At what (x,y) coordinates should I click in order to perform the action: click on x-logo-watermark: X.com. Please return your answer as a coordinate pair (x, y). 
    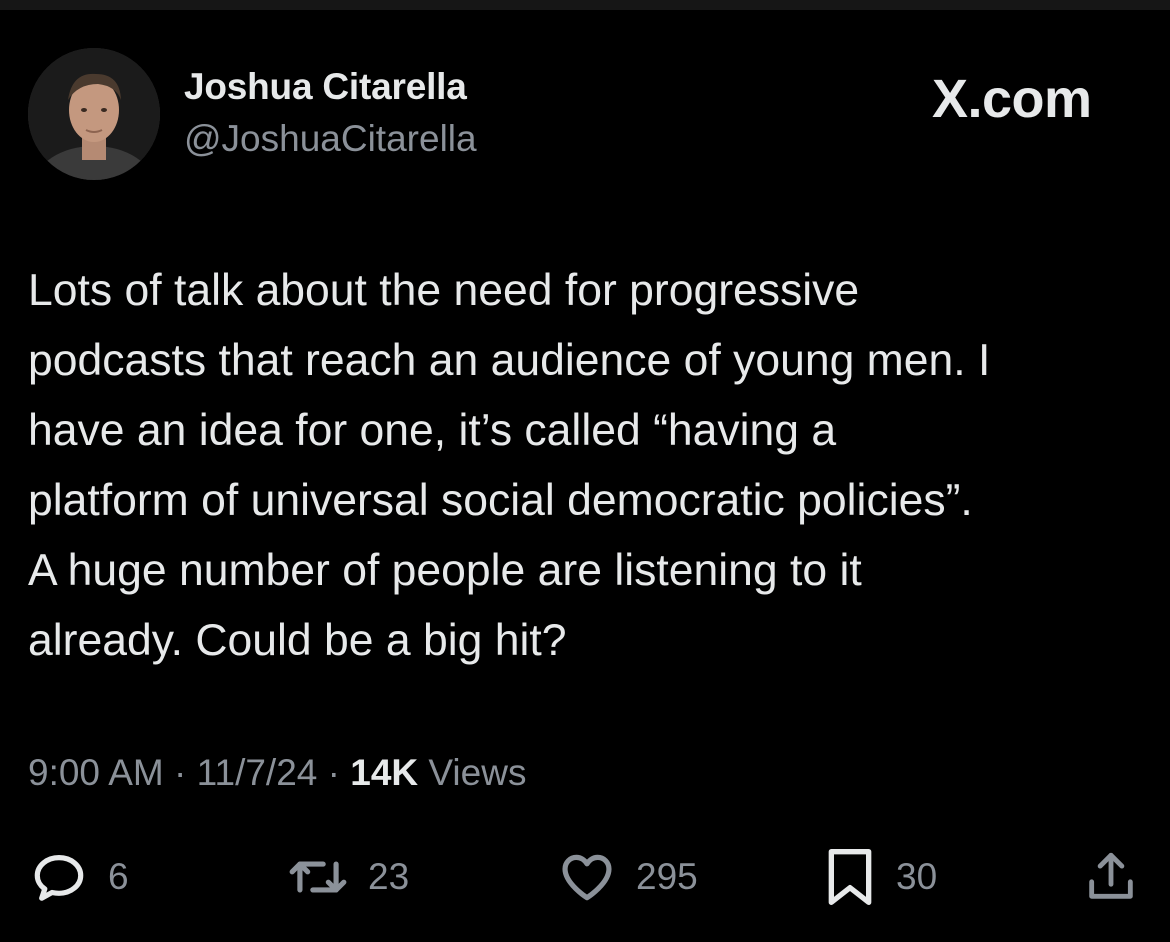
    Looking at the image, I should click on (1012, 99).